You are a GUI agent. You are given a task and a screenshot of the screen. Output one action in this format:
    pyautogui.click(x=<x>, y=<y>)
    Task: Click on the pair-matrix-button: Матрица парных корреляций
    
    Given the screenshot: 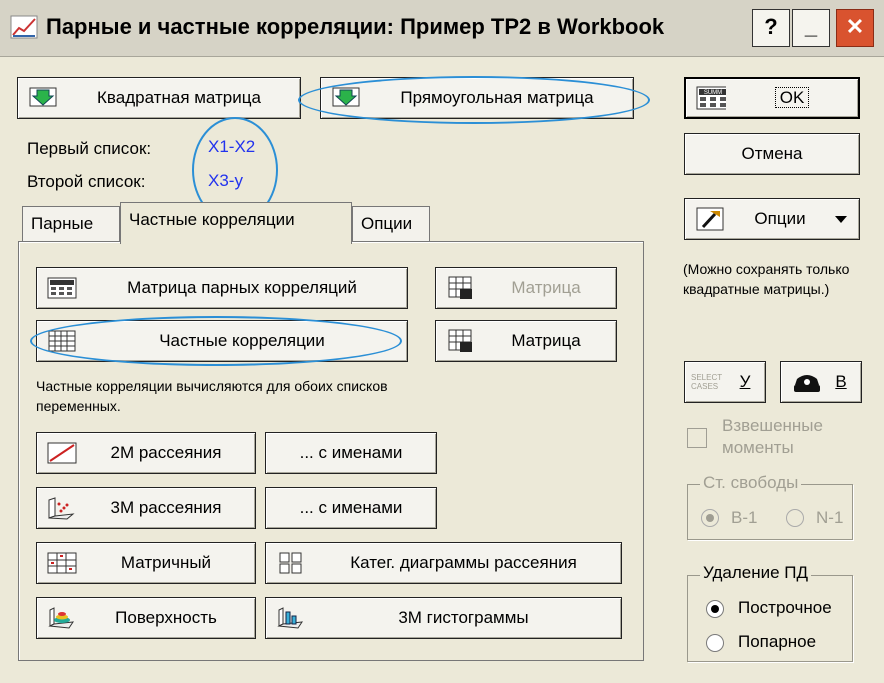 What is the action you would take?
    pyautogui.click(x=222, y=288)
    